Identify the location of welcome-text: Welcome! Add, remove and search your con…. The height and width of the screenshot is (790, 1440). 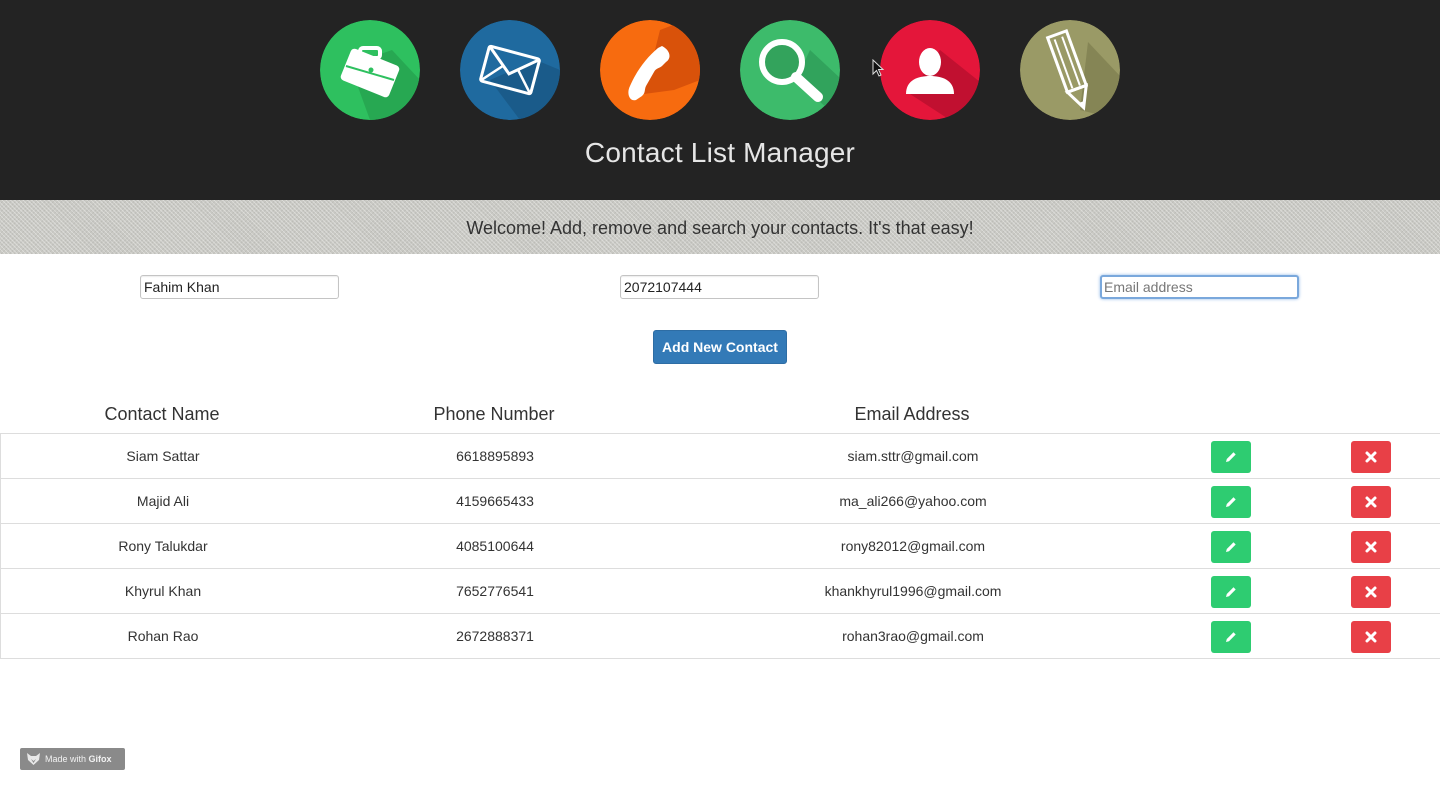
(720, 228).